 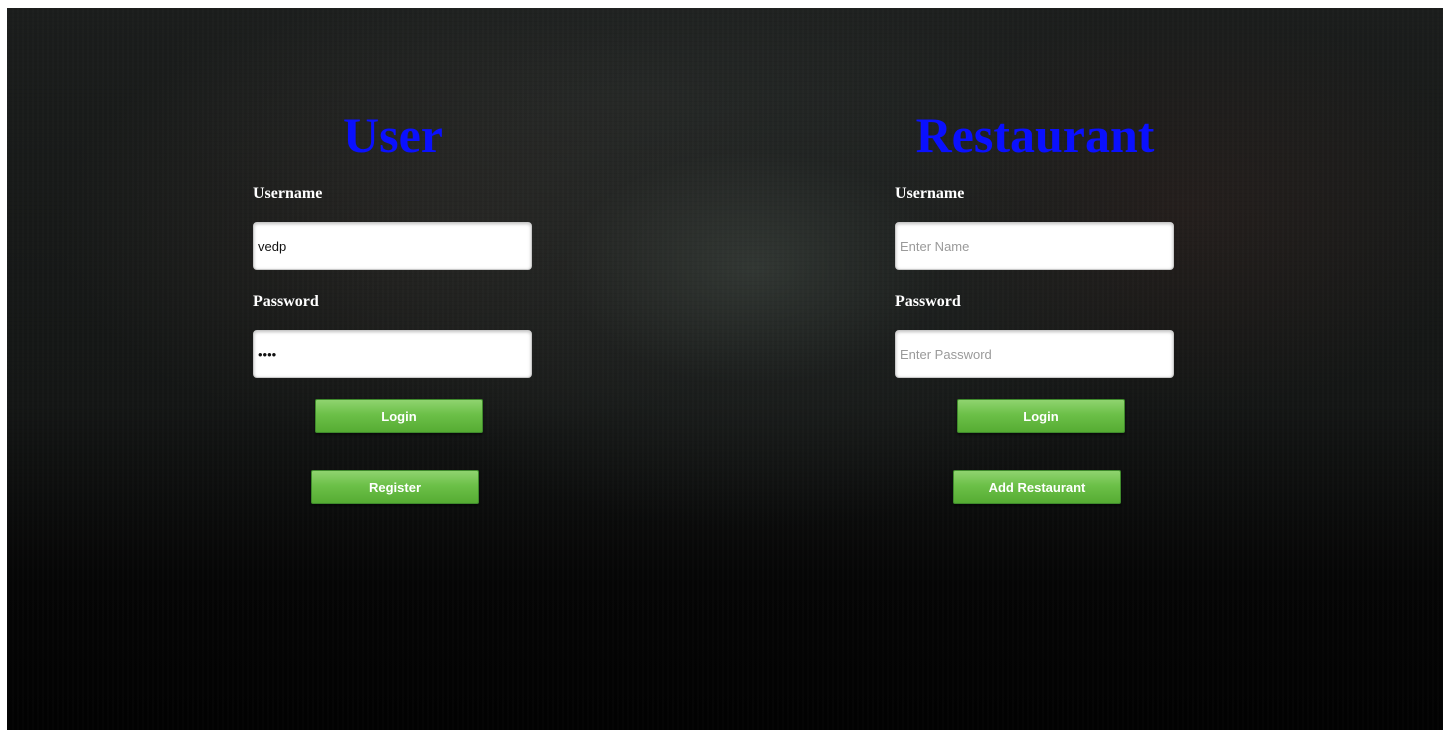 I want to click on add-restaurant-button: Add Restaurant, so click(x=1037, y=487).